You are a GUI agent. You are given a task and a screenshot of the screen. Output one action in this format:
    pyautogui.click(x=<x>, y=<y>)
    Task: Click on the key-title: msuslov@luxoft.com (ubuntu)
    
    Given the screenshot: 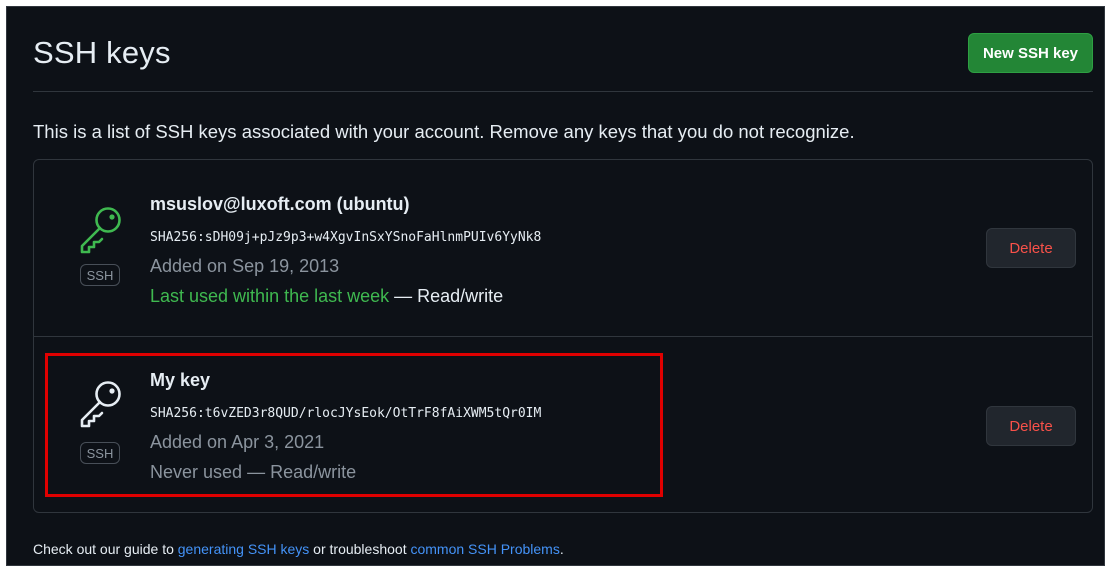 What is the action you would take?
    pyautogui.click(x=280, y=204)
    